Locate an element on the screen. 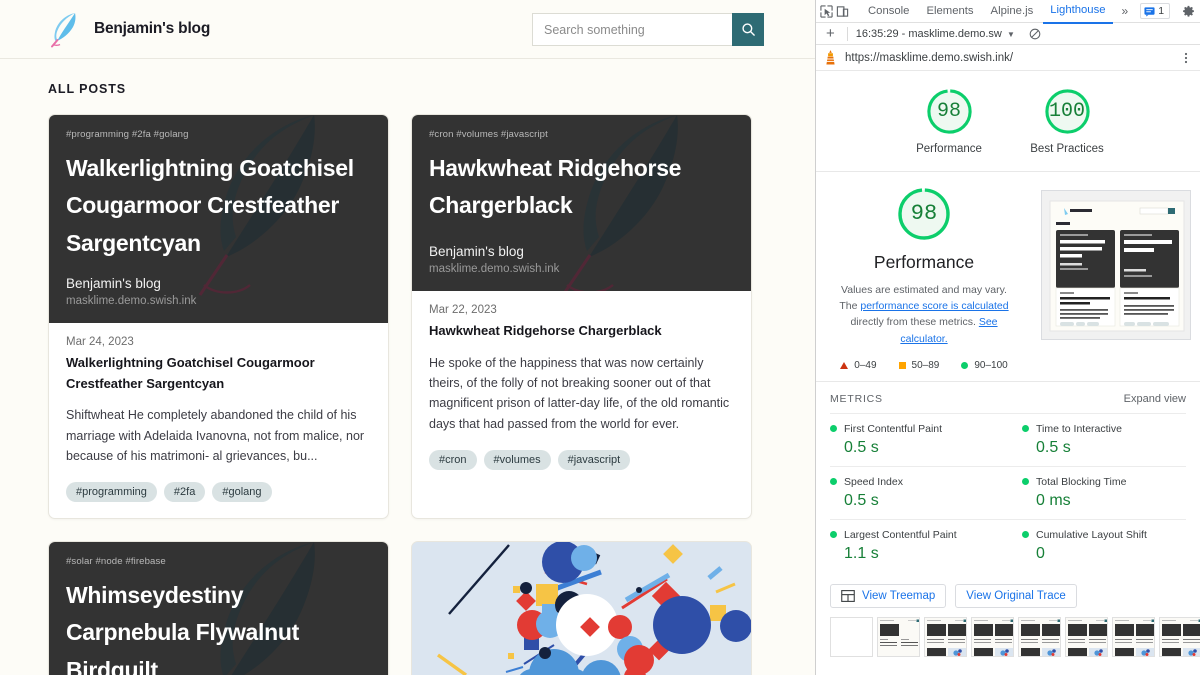  view-original-trace-label: View Original Trace is located at coordinates (1016, 595).